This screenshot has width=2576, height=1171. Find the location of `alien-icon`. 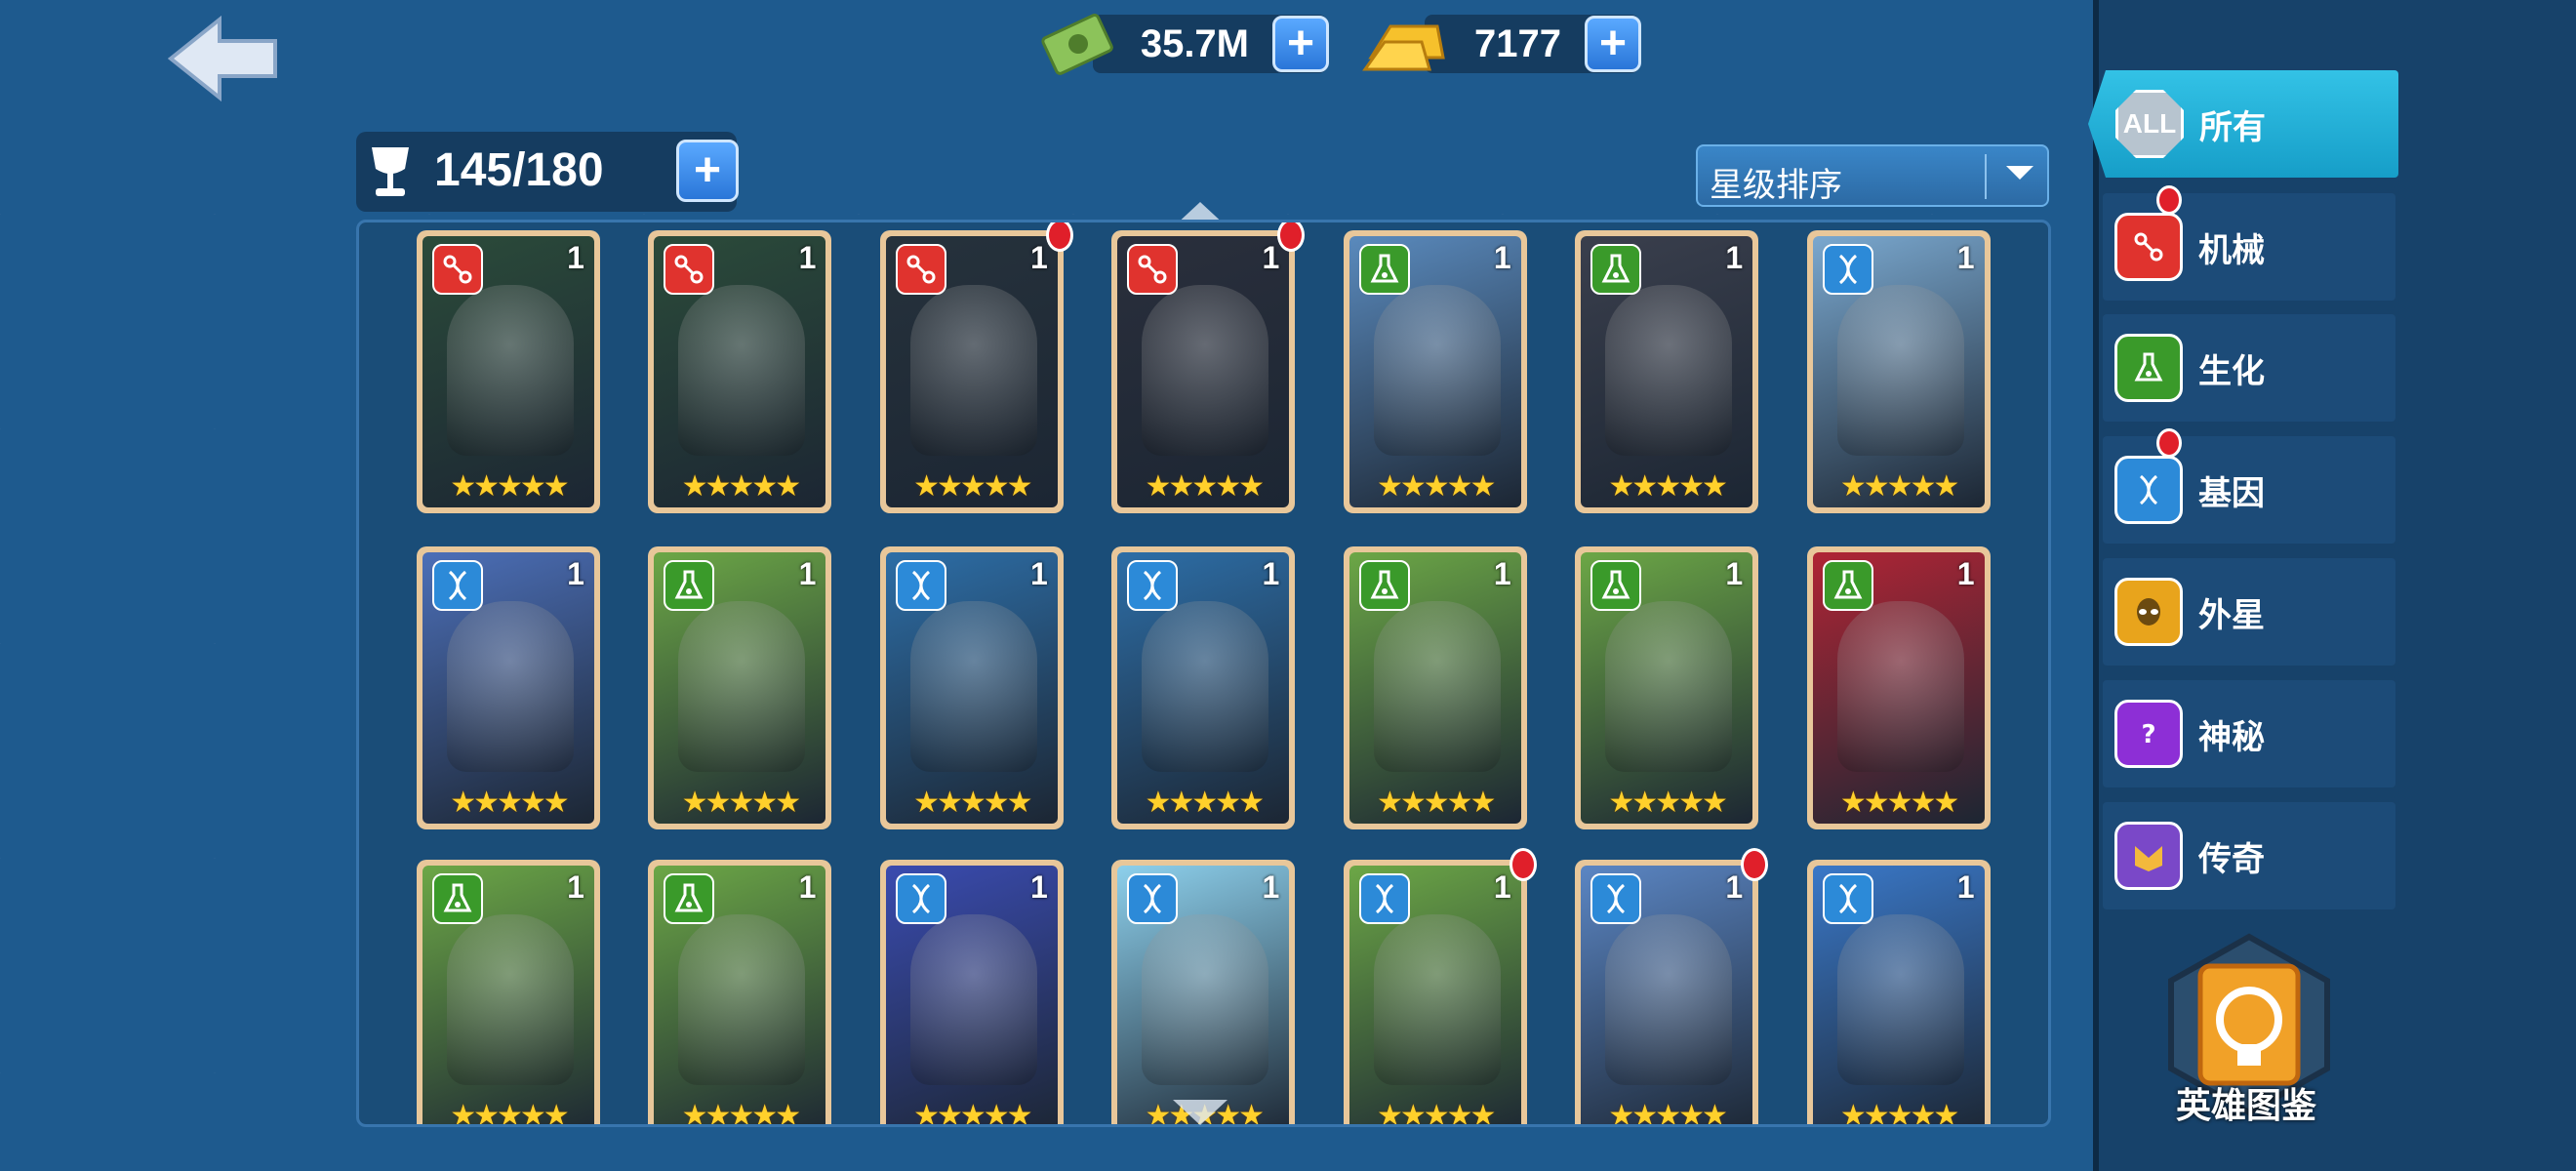

alien-icon is located at coordinates (2148, 612).